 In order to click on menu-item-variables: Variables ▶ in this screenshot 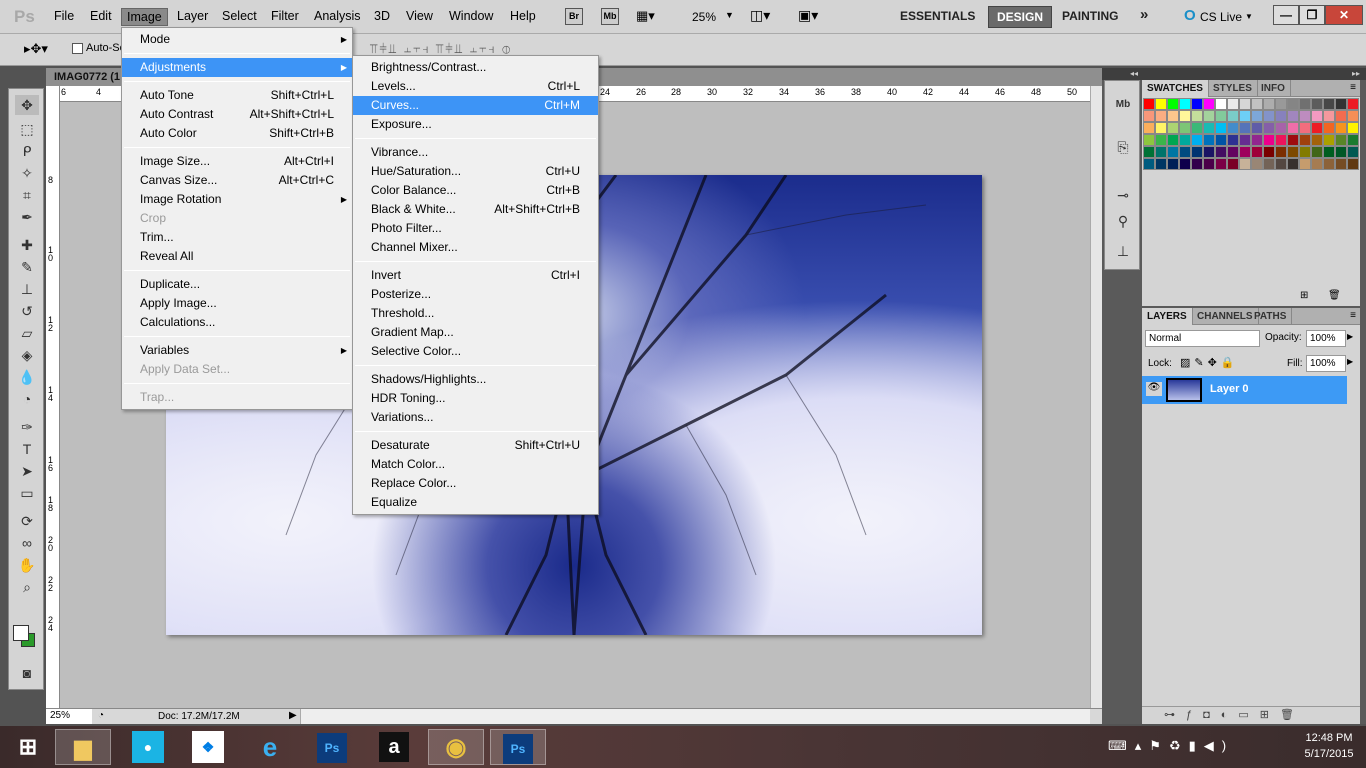, I will do `click(237, 350)`.